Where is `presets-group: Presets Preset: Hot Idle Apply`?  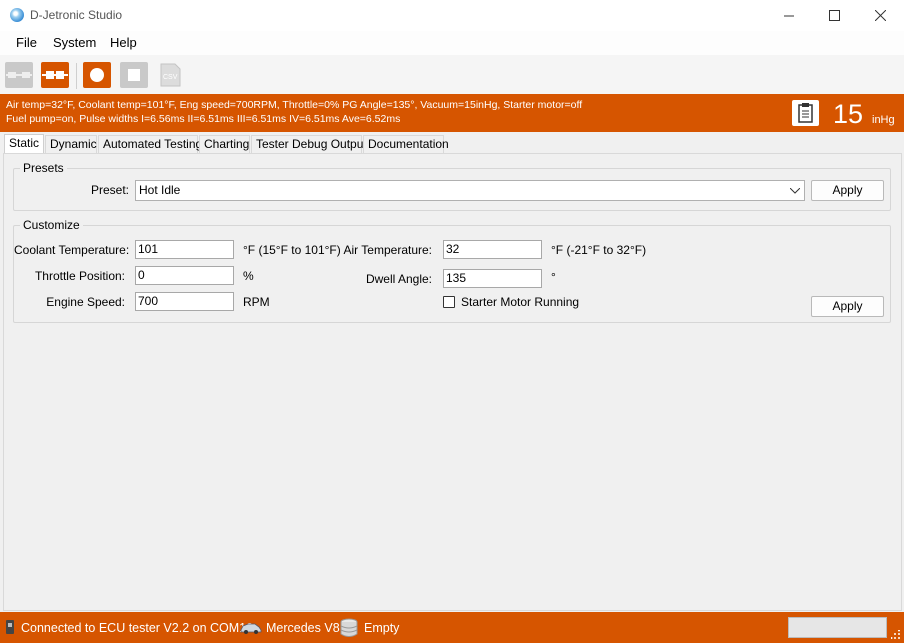
presets-group: Presets Preset: Hot Idle Apply is located at coordinates (452, 186).